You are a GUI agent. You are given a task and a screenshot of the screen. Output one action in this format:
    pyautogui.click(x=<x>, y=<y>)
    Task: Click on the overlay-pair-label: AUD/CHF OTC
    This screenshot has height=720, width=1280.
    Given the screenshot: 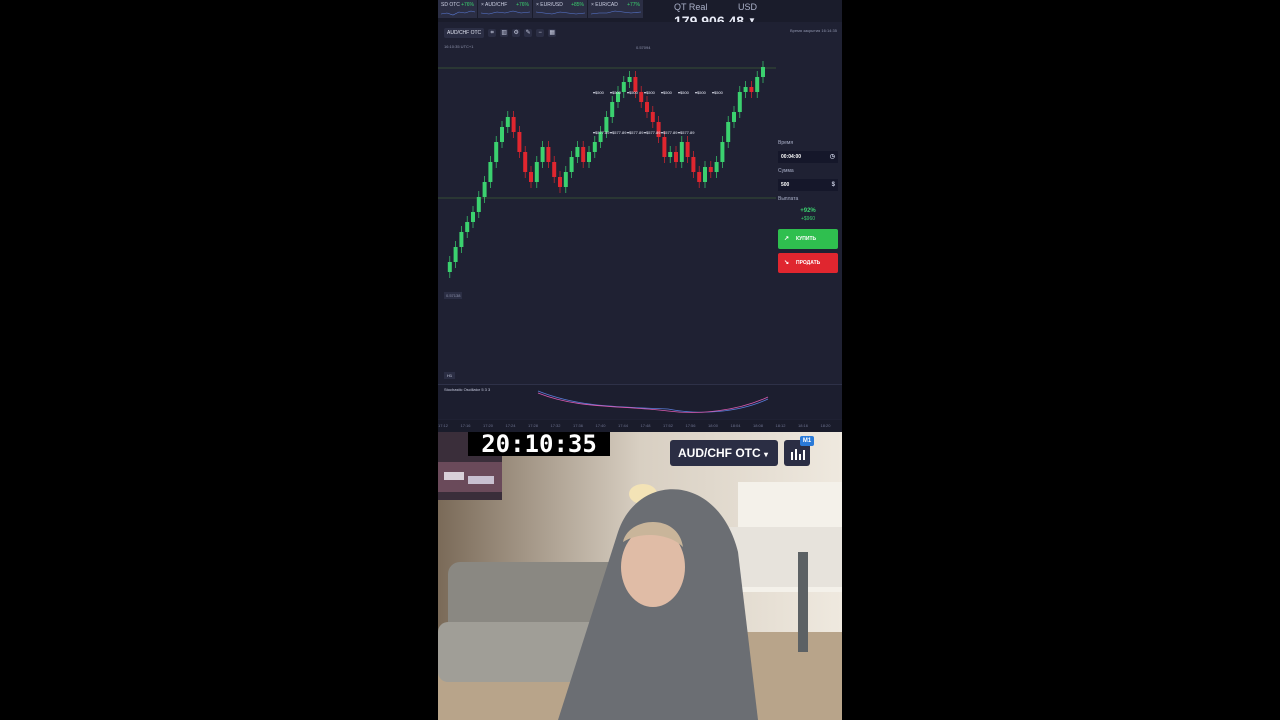 What is the action you would take?
    pyautogui.click(x=719, y=453)
    